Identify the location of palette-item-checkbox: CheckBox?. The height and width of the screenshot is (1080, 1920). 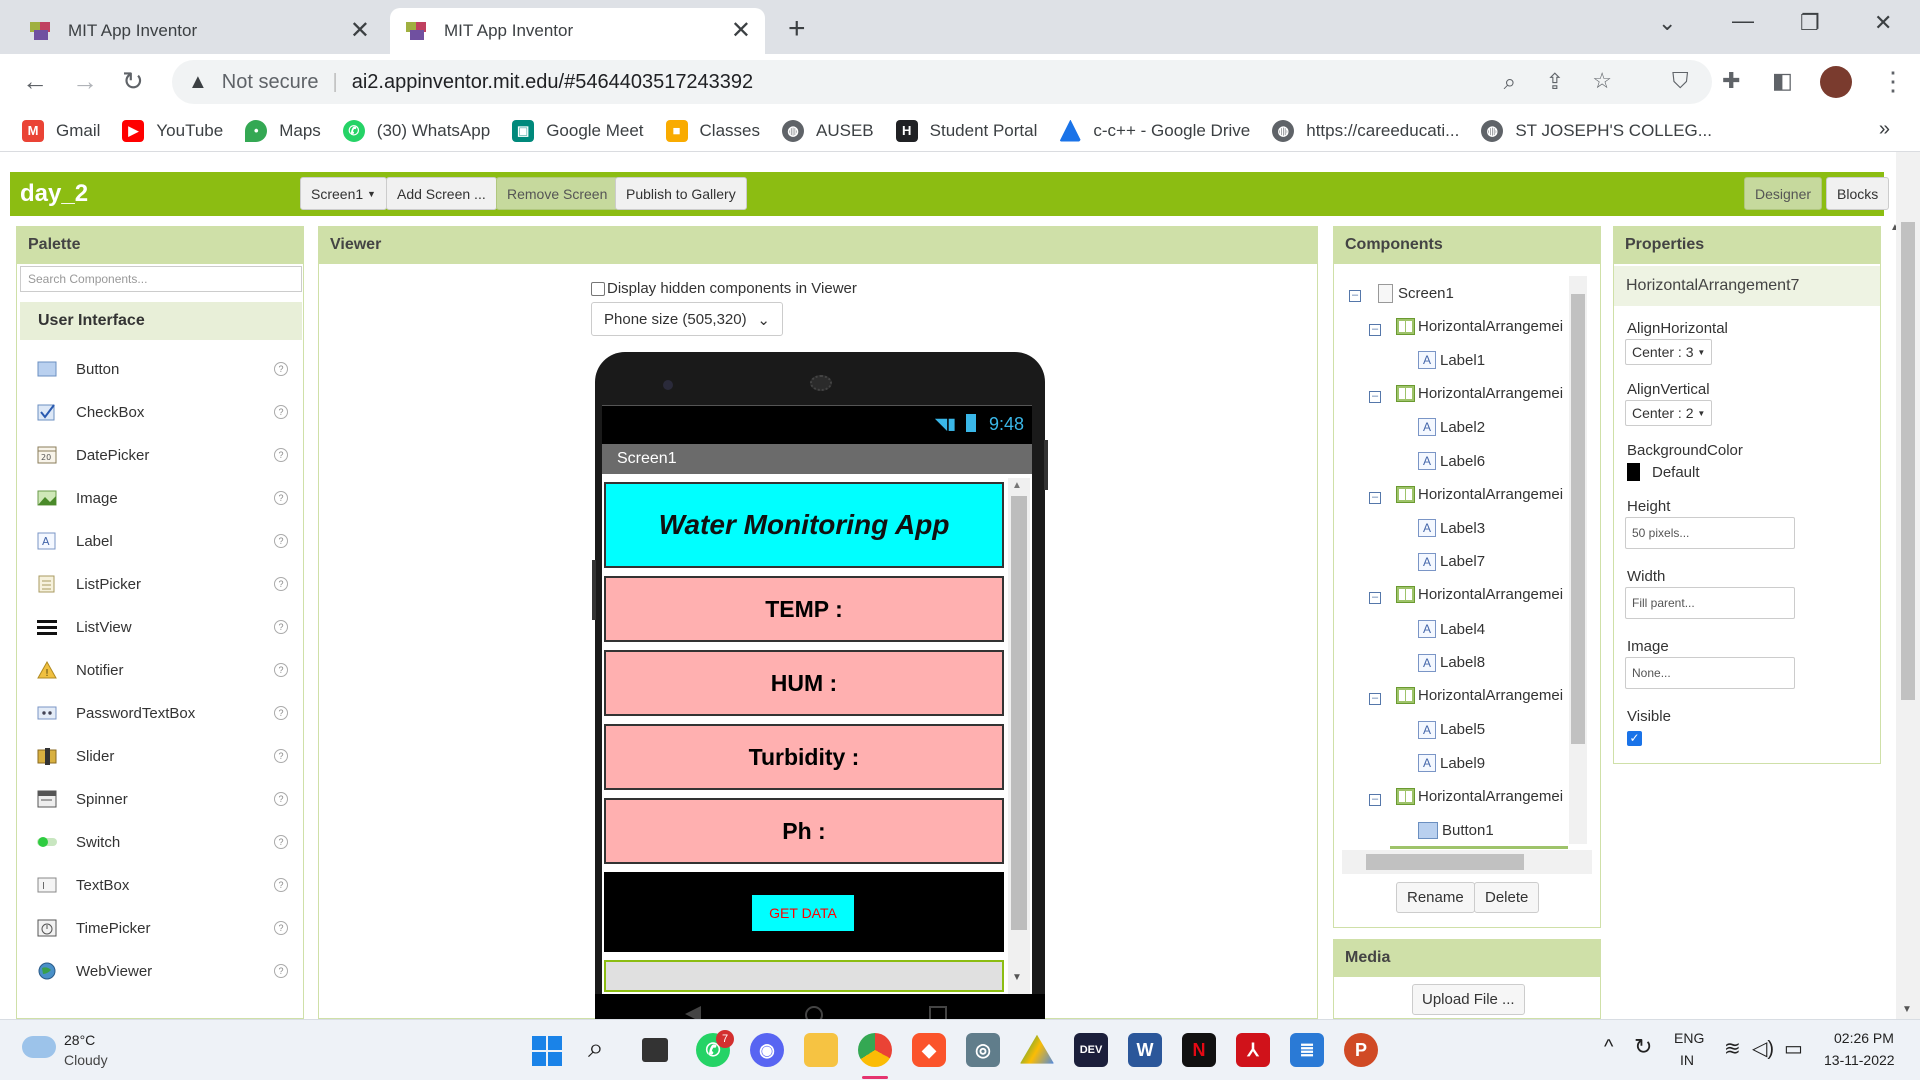
(154, 412).